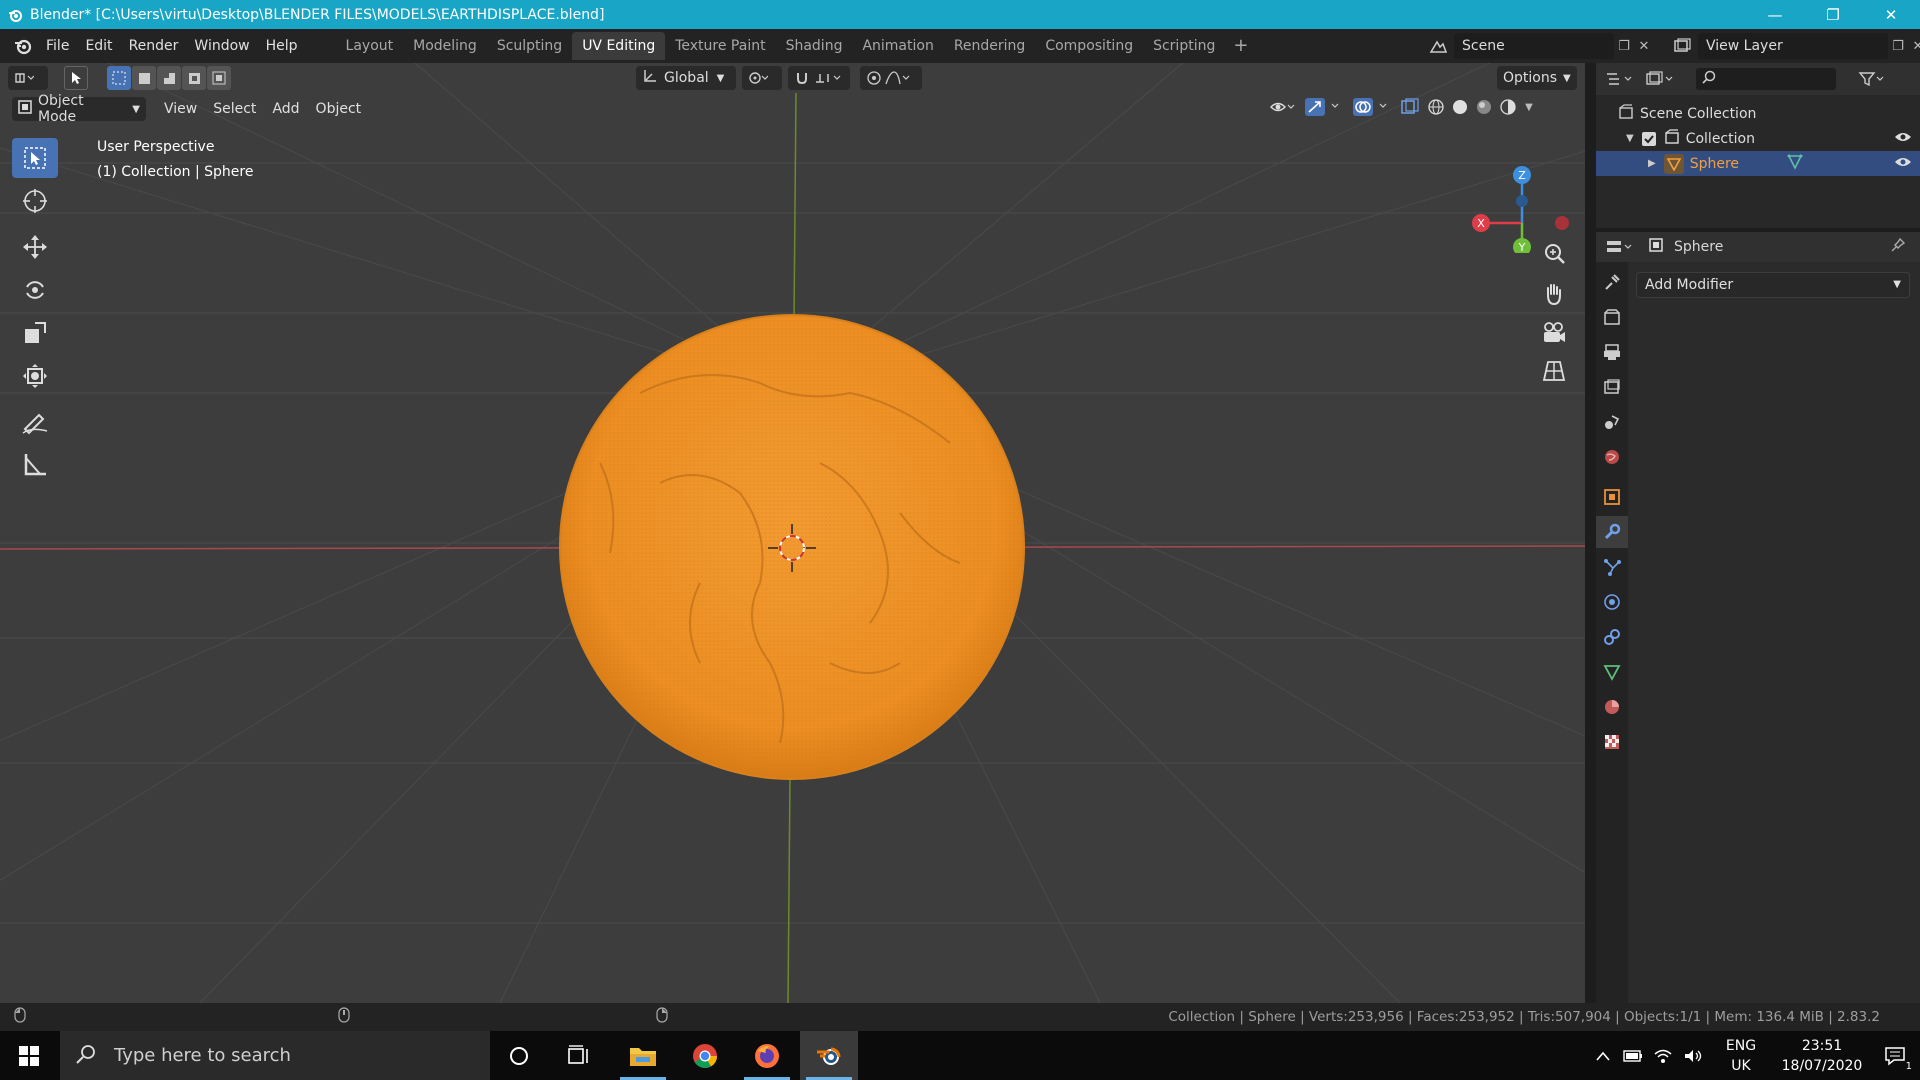  What do you see at coordinates (1620, 247) in the screenshot?
I see `properties-editor-type-icon` at bounding box center [1620, 247].